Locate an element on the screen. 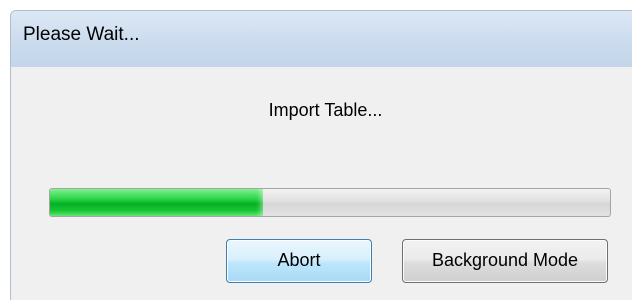  progress-bar-fill is located at coordinates (156, 202).